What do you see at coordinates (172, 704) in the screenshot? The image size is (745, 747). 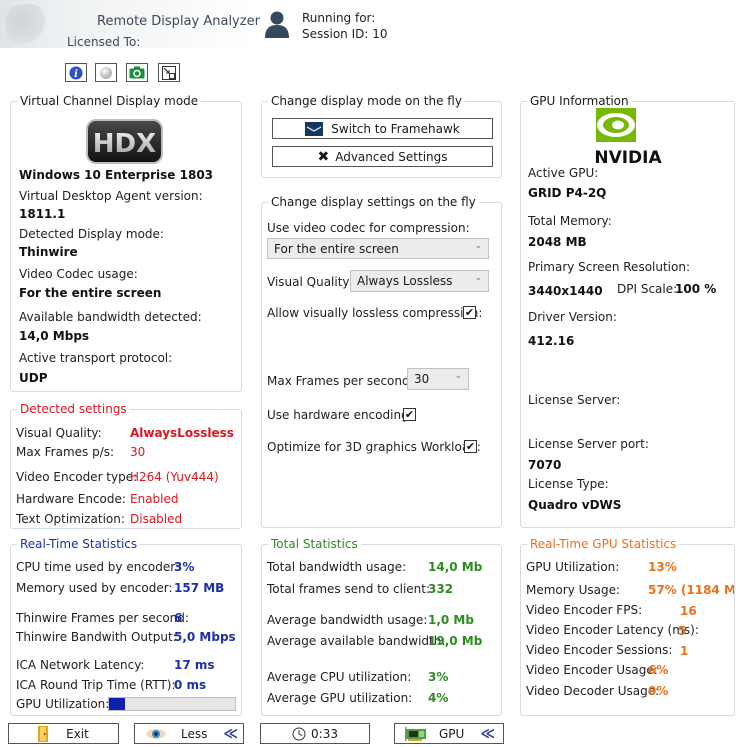 I see `gpu-utilization-bar` at bounding box center [172, 704].